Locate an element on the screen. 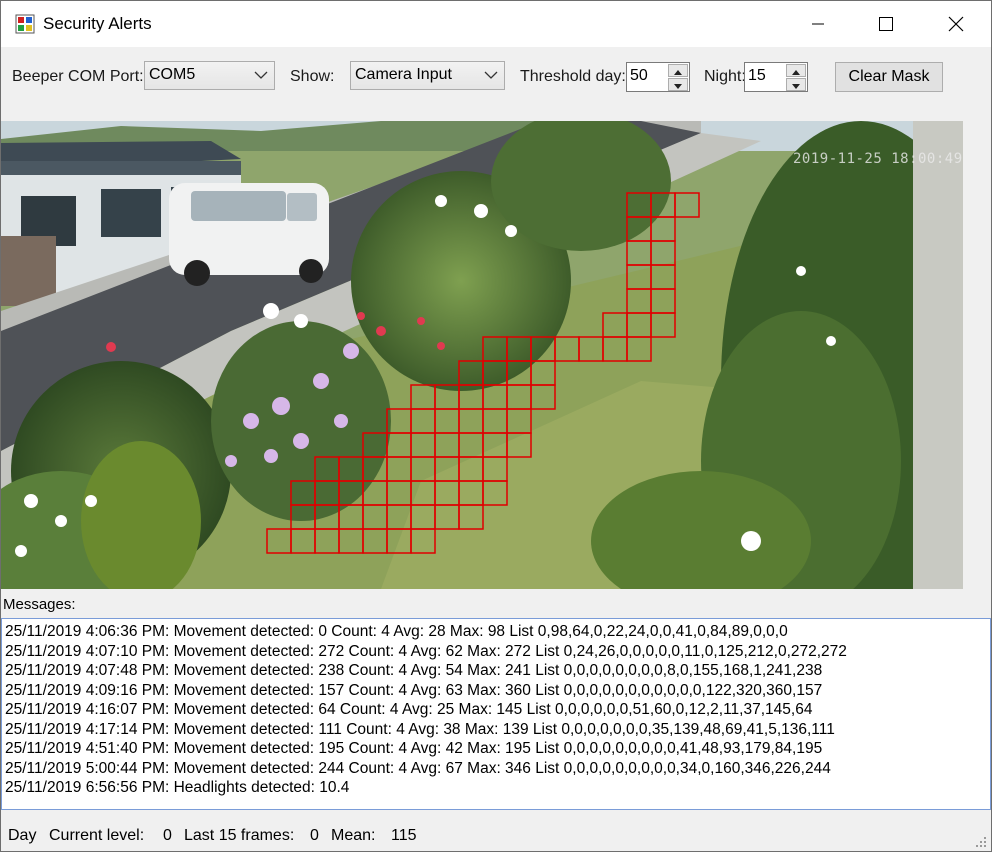  maximize-button is located at coordinates (886, 24).